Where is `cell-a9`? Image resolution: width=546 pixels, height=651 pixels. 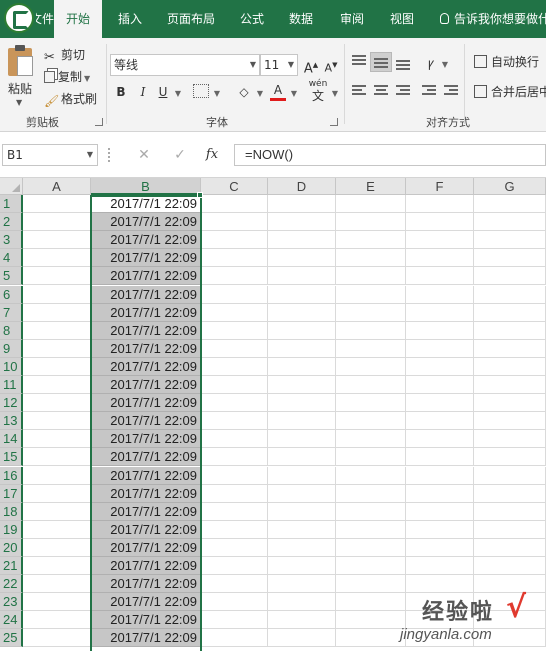 cell-a9 is located at coordinates (57, 348).